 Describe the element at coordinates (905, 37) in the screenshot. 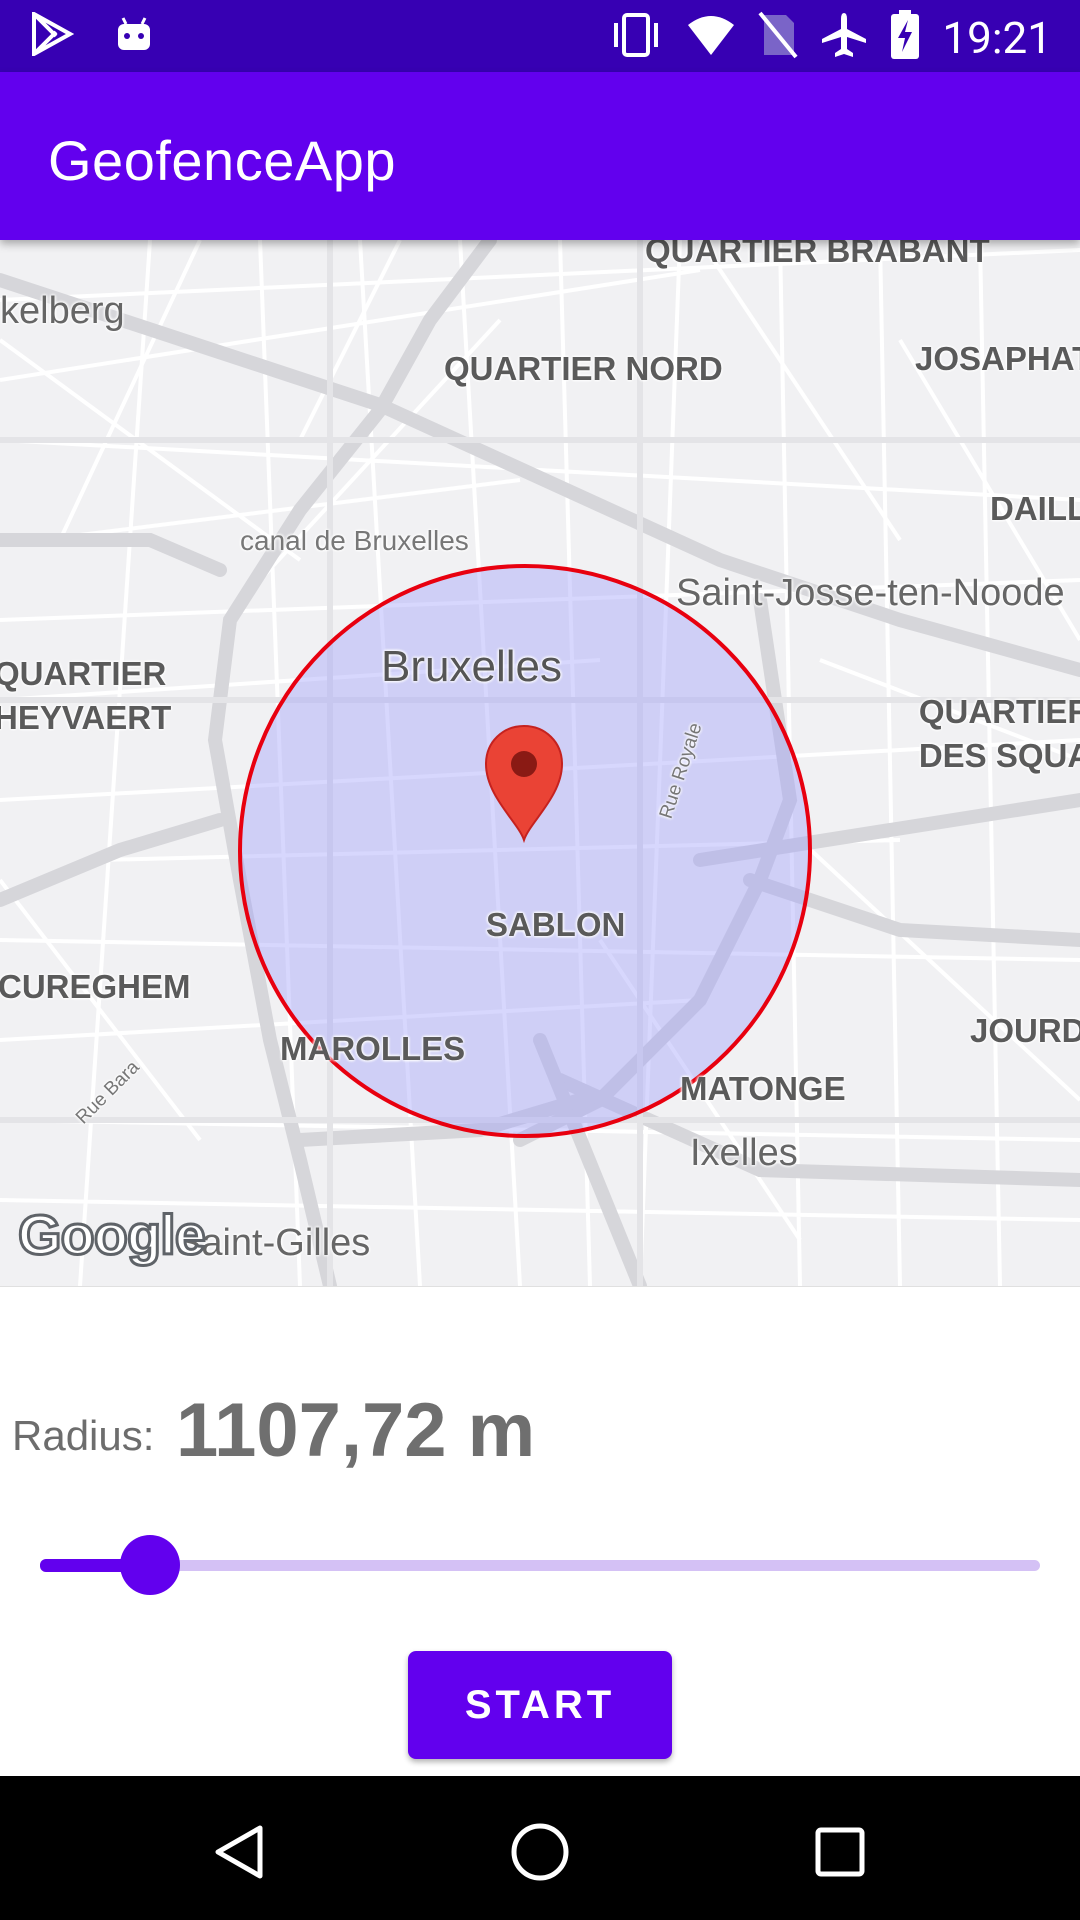

I see `battery-charging-icon` at that location.